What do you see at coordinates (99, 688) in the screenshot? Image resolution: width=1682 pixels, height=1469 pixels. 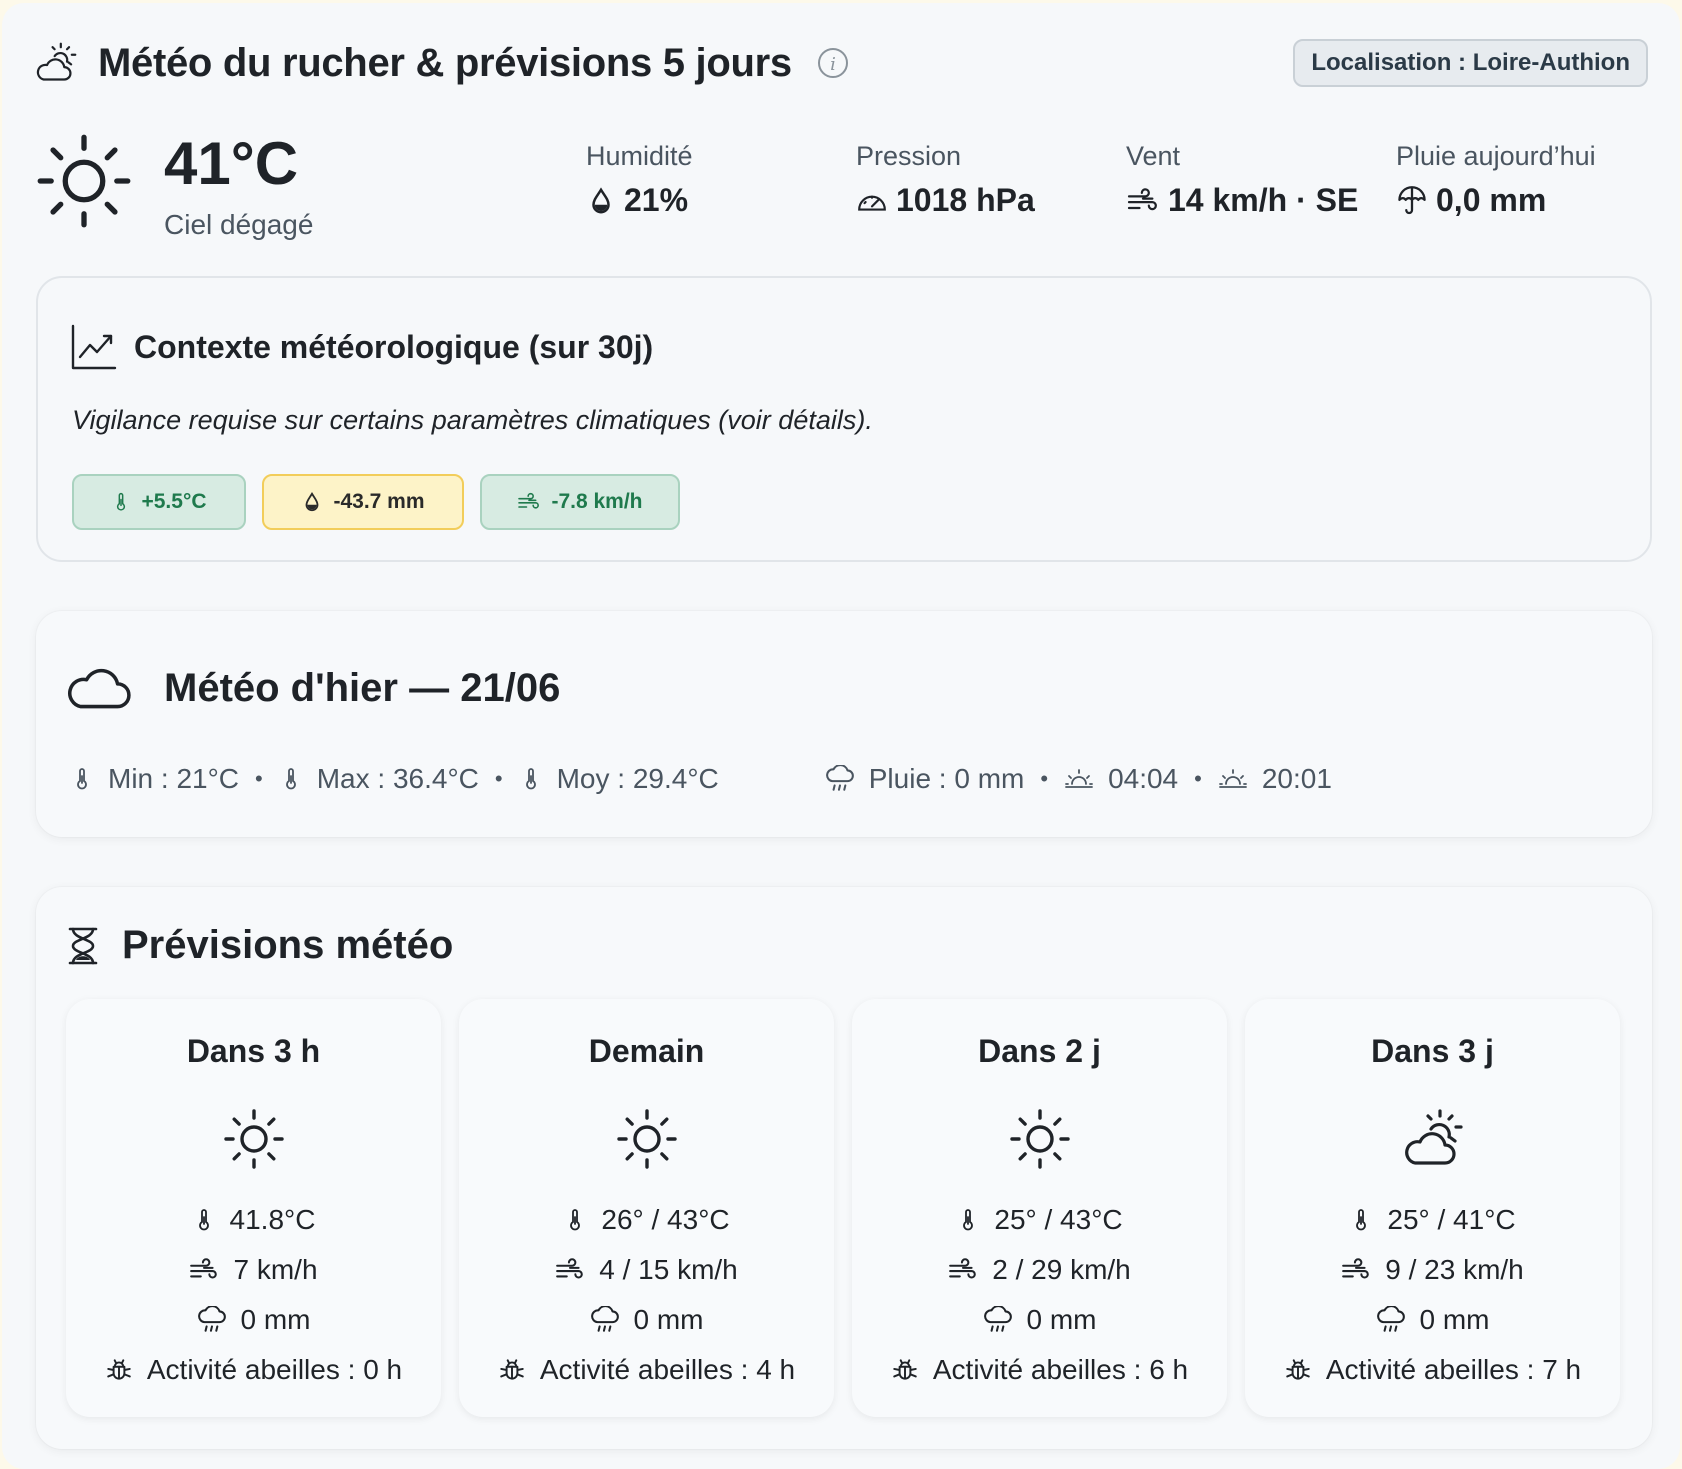 I see `cloud-icon` at bounding box center [99, 688].